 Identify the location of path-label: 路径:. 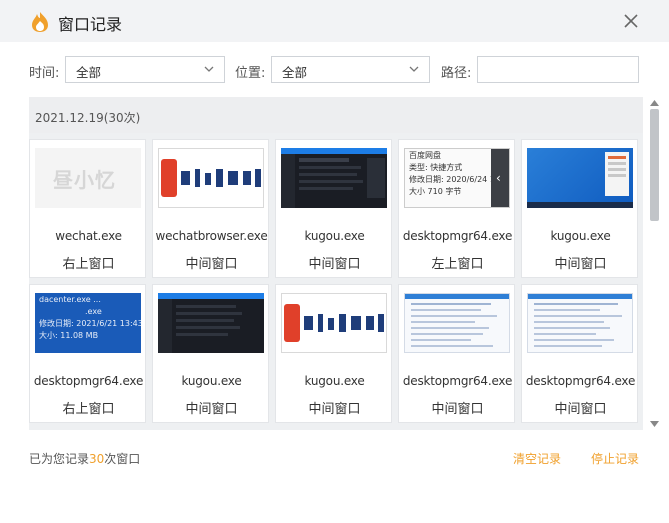
(456, 73).